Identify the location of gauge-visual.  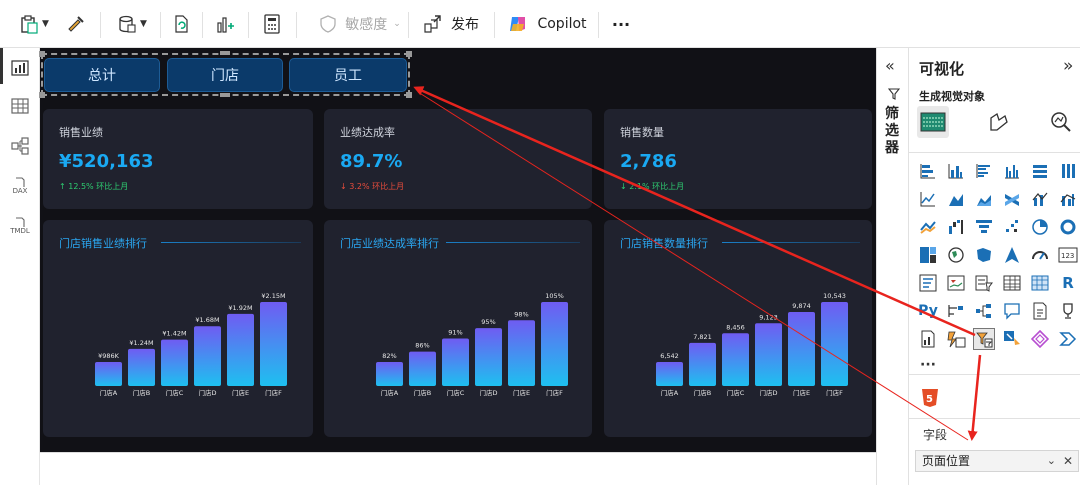
(1040, 255).